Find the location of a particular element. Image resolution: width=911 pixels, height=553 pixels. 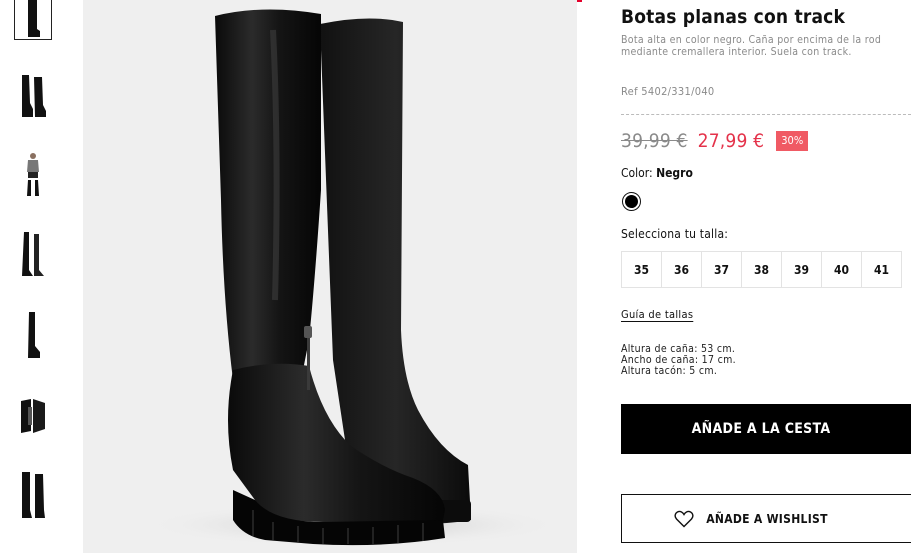

size-option-37: 37 is located at coordinates (721, 269).